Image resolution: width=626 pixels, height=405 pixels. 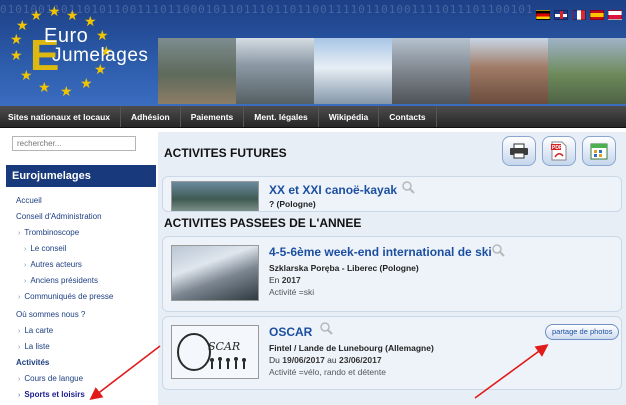 I want to click on event-type: Activité =vélo, rando et détente, so click(x=327, y=372).